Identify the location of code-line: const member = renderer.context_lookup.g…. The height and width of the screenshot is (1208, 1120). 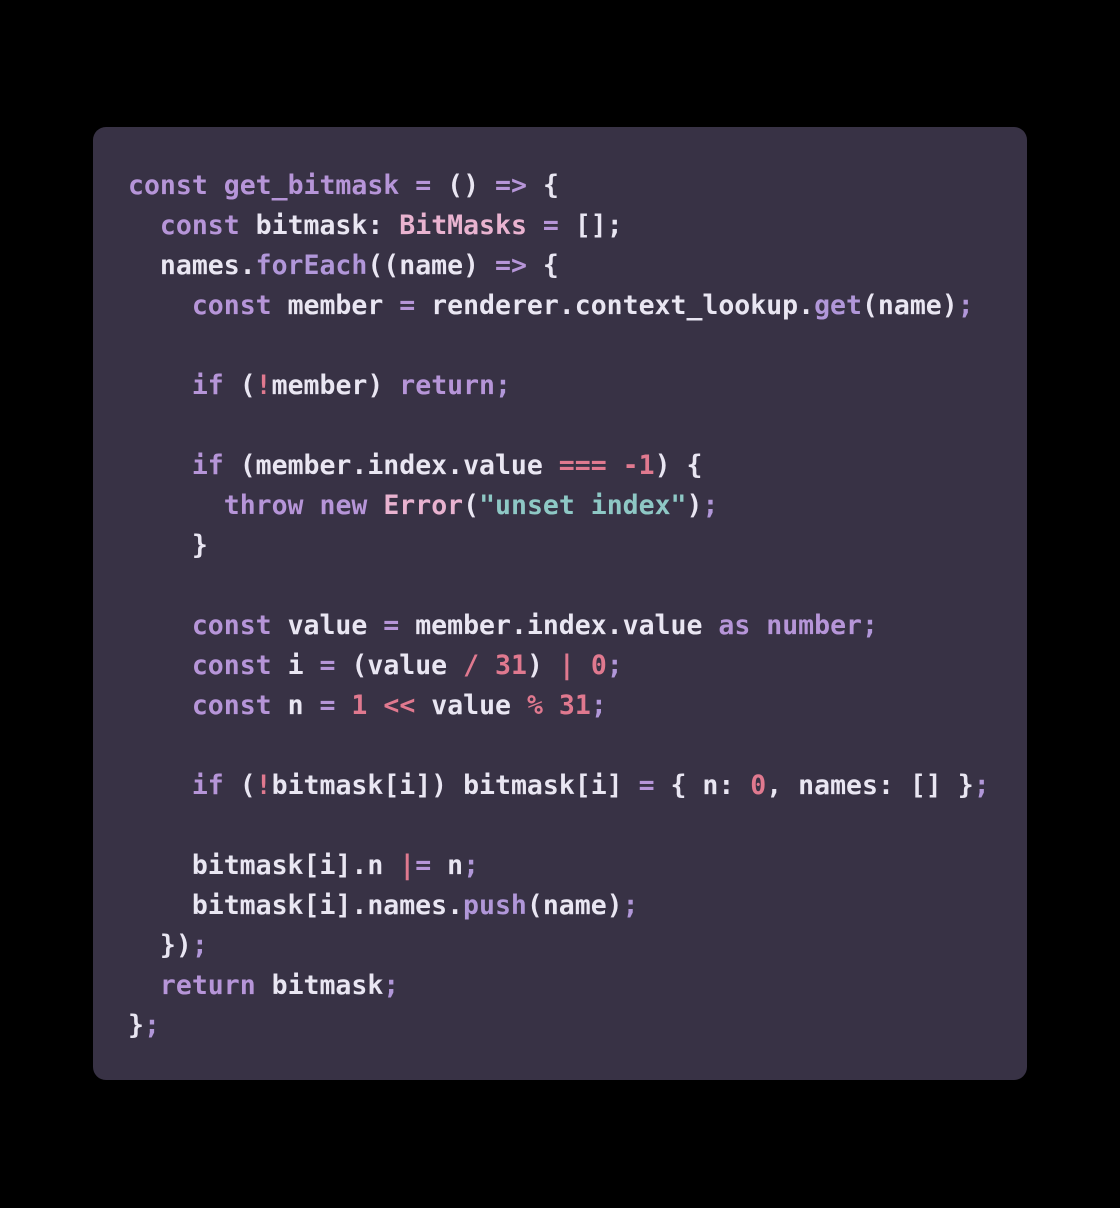
(577, 306).